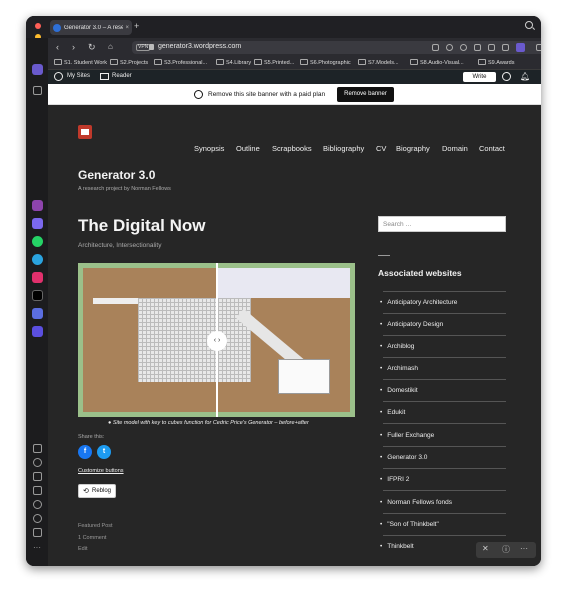 Image resolution: width=567 pixels, height=600 pixels. I want to click on bookmark-folder: S6.Photographic, so click(325, 62).